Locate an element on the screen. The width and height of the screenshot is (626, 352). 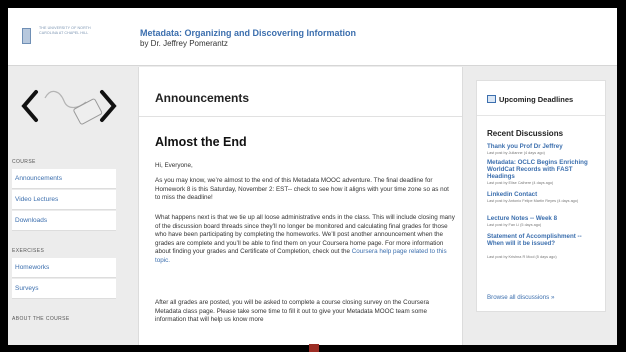
content-header: Announcements is located at coordinates (300, 92).